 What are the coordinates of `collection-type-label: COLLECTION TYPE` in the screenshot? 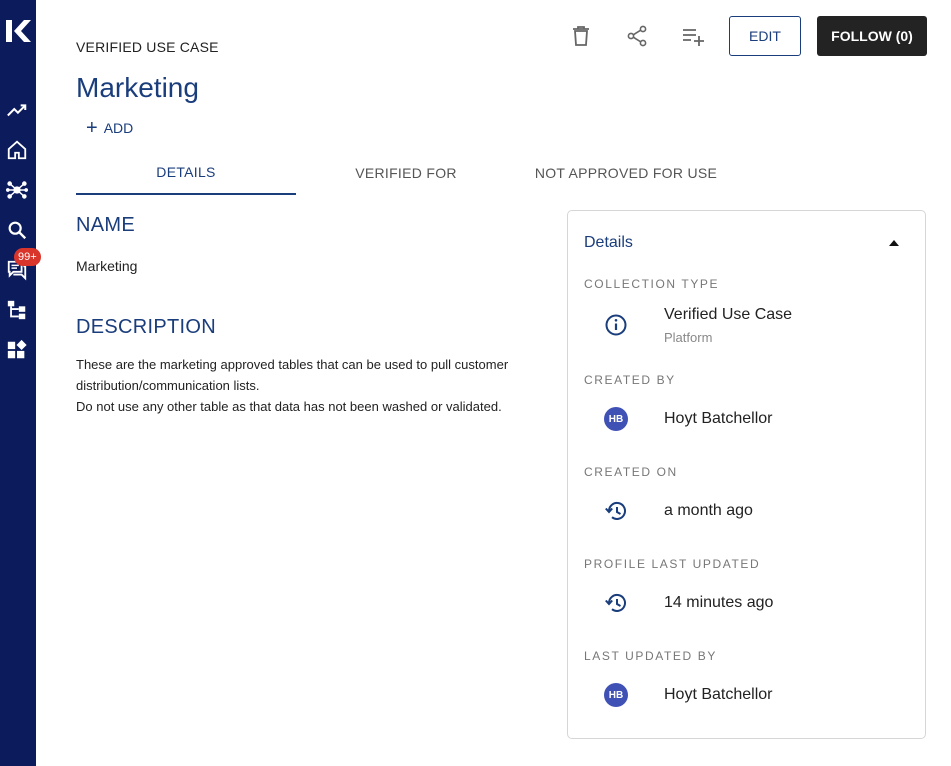 It's located at (652, 284).